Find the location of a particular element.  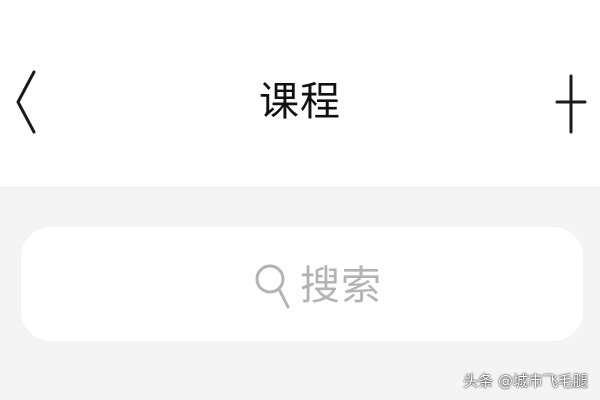

search-placeholder: 搜索 is located at coordinates (341, 286).